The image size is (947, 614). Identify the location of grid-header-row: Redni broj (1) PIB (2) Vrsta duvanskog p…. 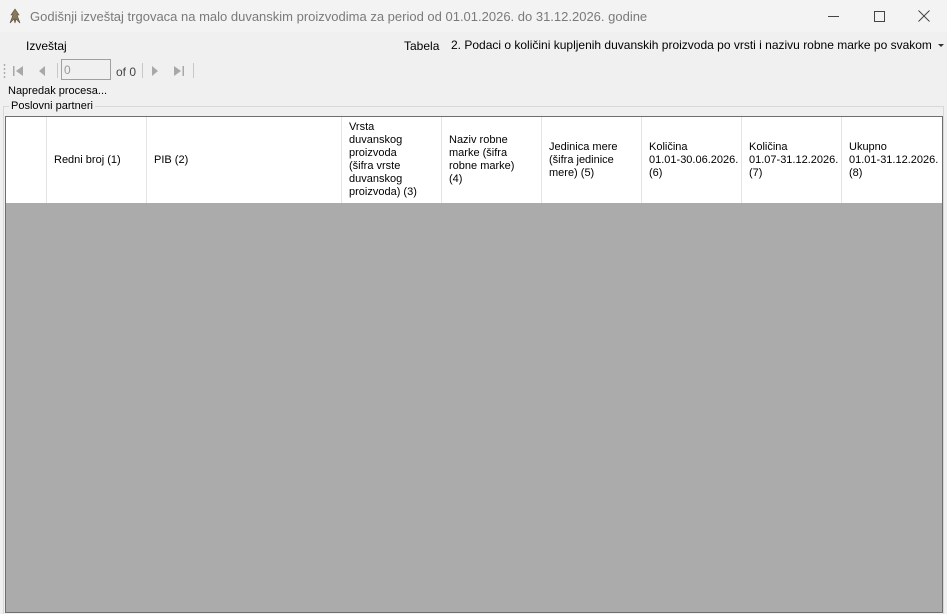
(474, 160).